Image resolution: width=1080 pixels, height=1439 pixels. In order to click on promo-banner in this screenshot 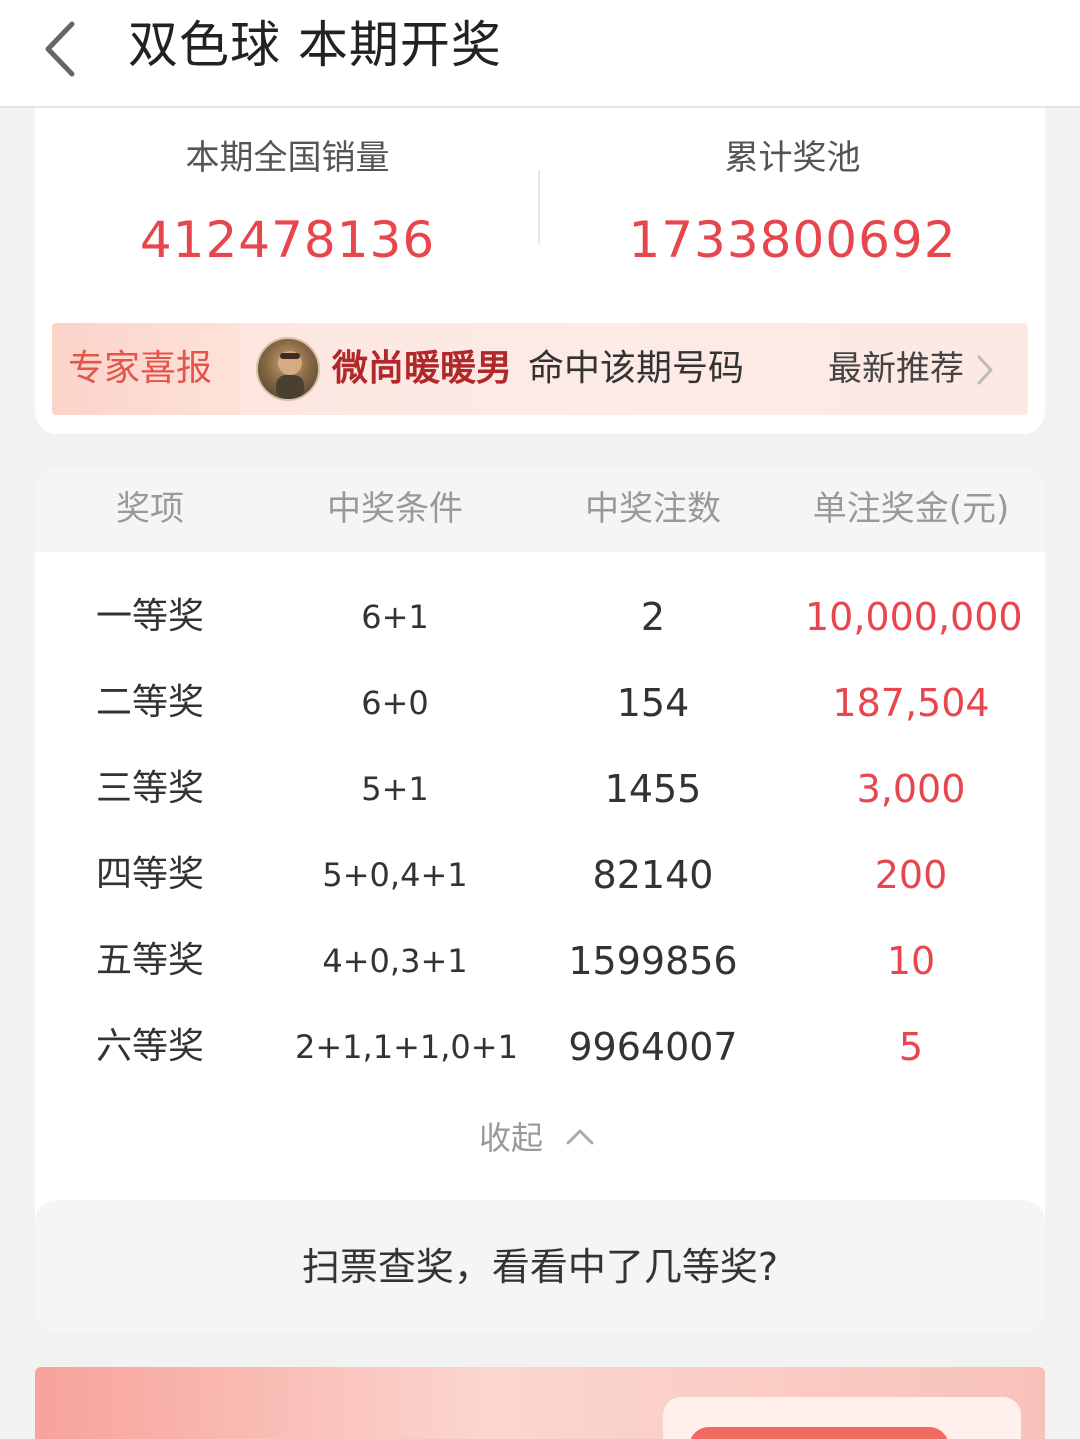, I will do `click(540, 1403)`.